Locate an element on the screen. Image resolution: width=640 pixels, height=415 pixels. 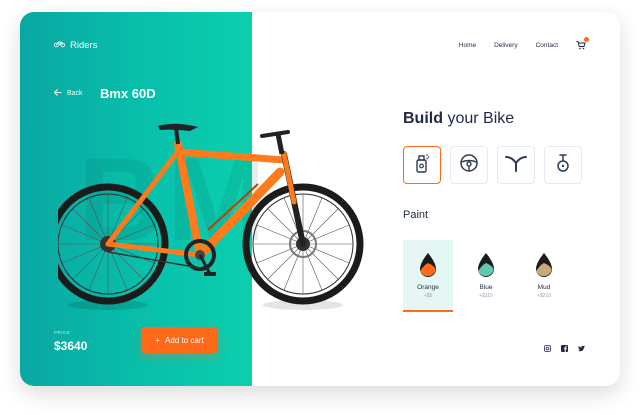
handlebar-icon is located at coordinates (516, 165).